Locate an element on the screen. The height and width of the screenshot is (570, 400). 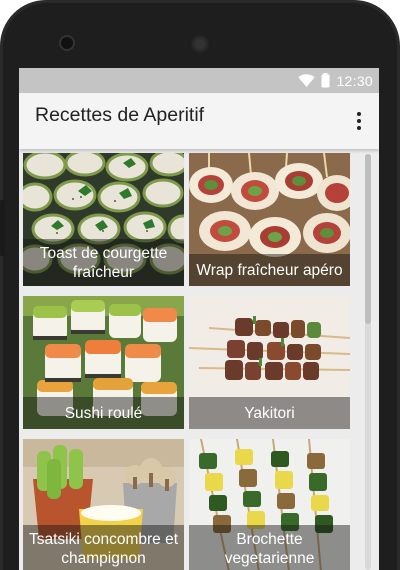
recipe-title: Brochette vegetarienne is located at coordinates (269, 547).